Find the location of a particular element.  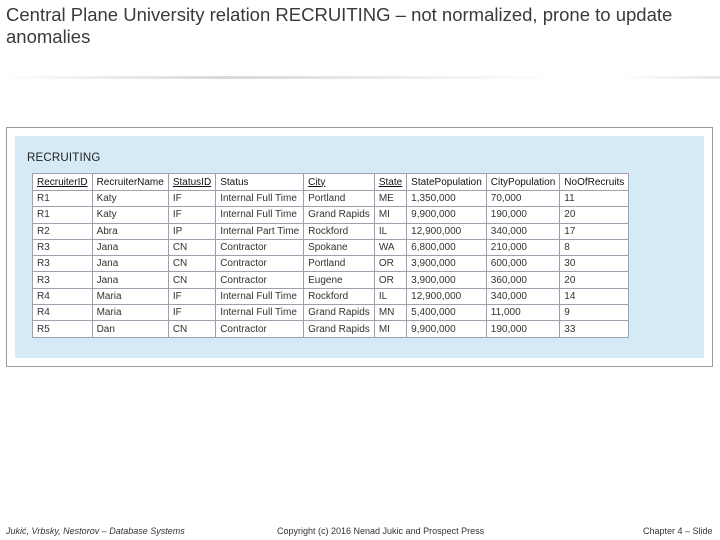

cell-noofrecruits: 14 is located at coordinates (594, 296).